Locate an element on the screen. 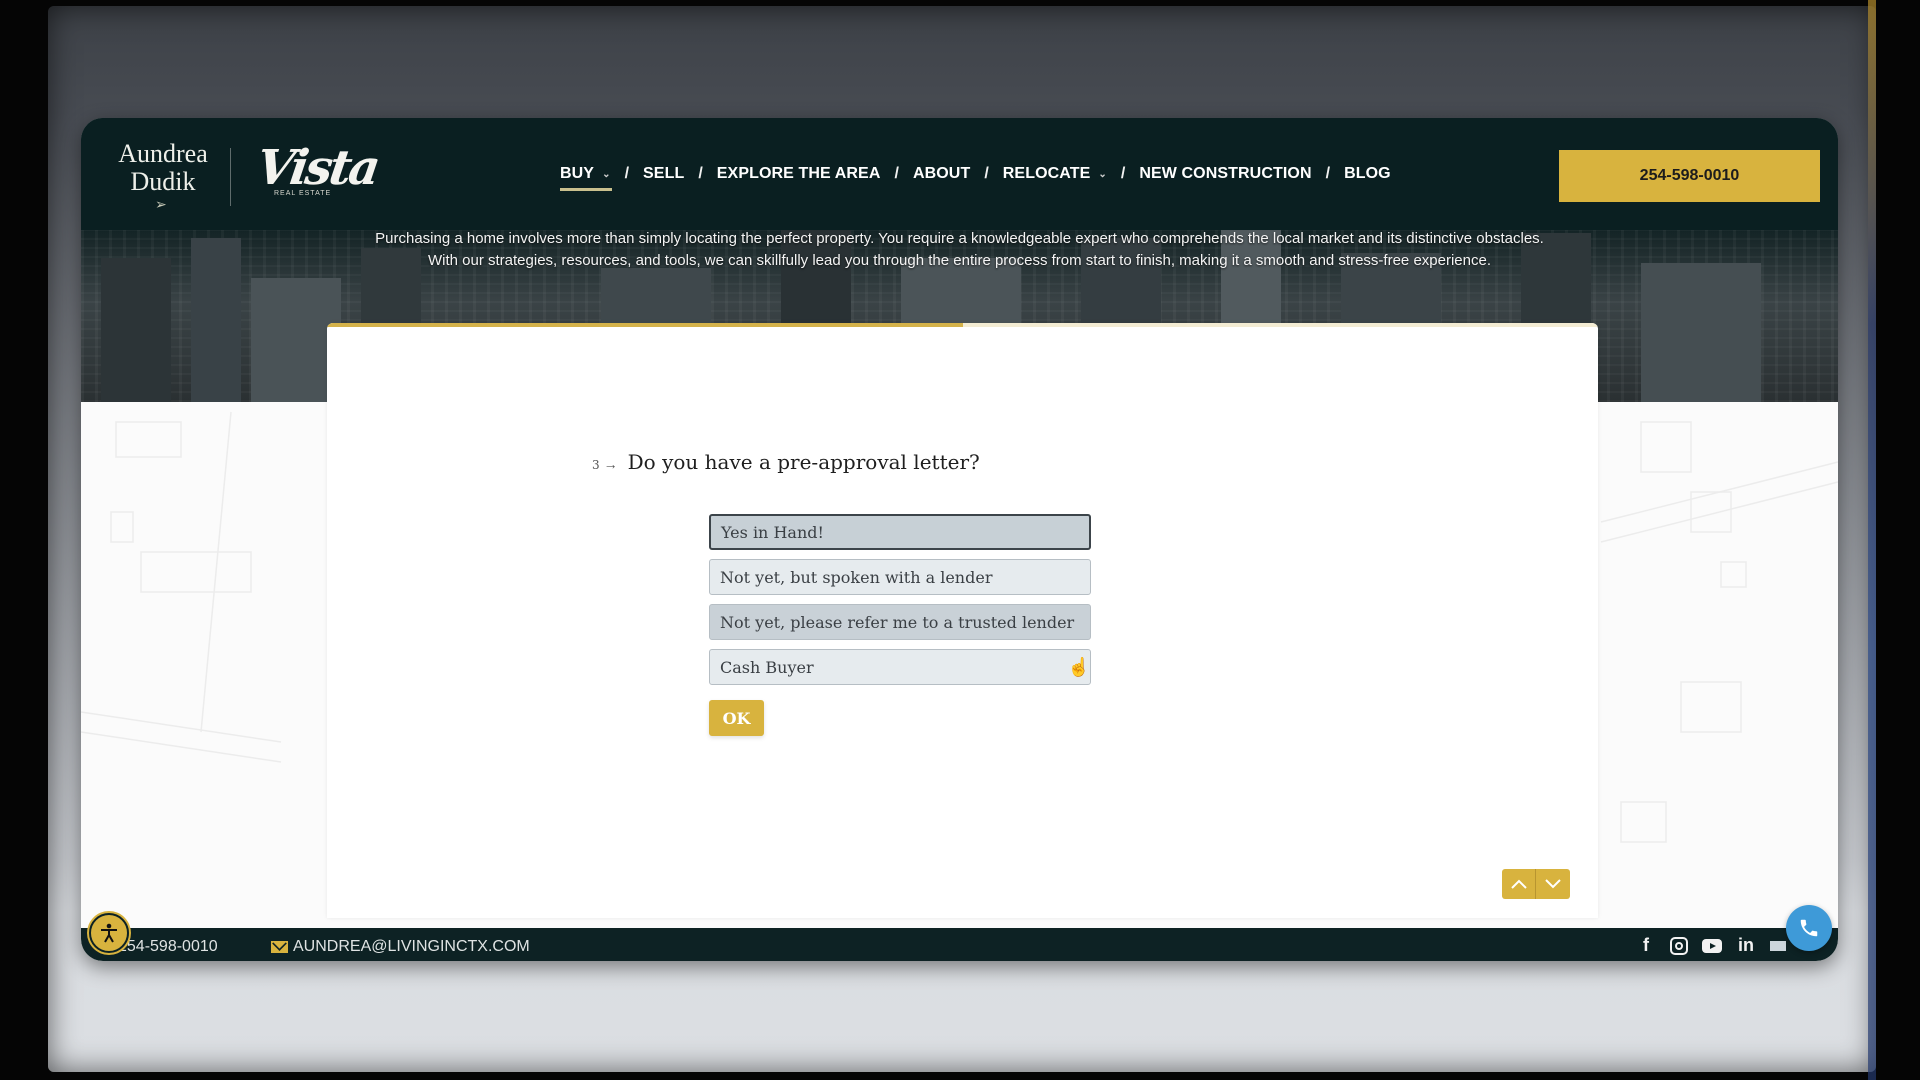 The height and width of the screenshot is (1080, 1920). question-text: Do you have a pre-approval letter? is located at coordinates (803, 462).